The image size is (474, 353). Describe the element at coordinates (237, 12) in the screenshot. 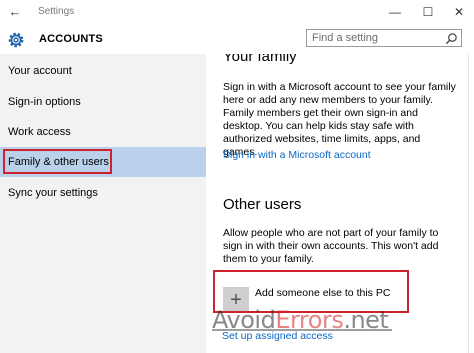

I see `title-bar: ← Settings — ☐ ✕` at that location.